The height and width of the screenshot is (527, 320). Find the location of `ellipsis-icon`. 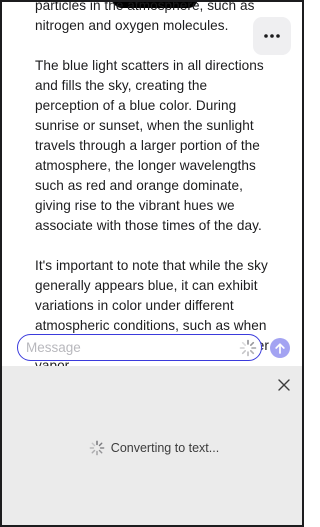

ellipsis-icon is located at coordinates (272, 36).